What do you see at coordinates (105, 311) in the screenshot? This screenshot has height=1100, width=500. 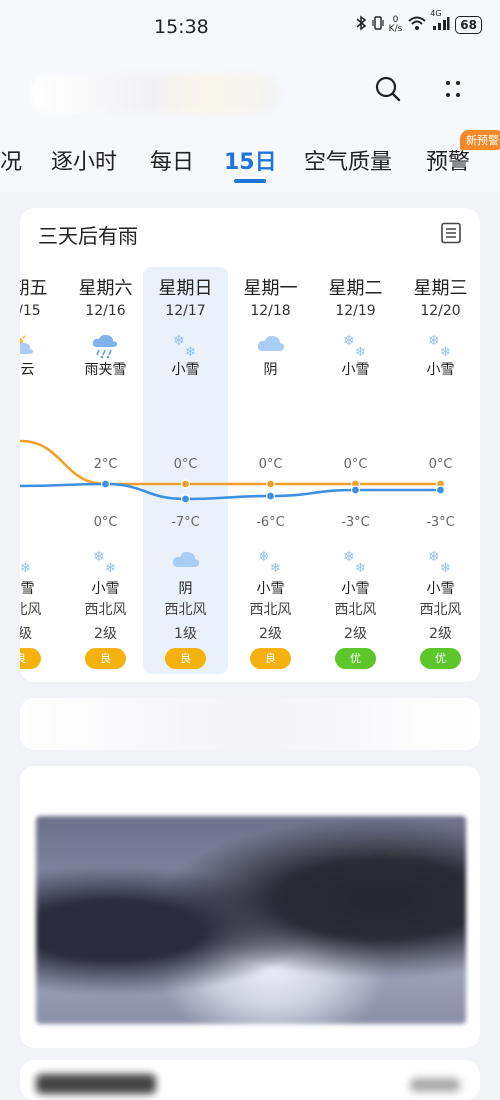 I see `forecast-date: 12/16` at bounding box center [105, 311].